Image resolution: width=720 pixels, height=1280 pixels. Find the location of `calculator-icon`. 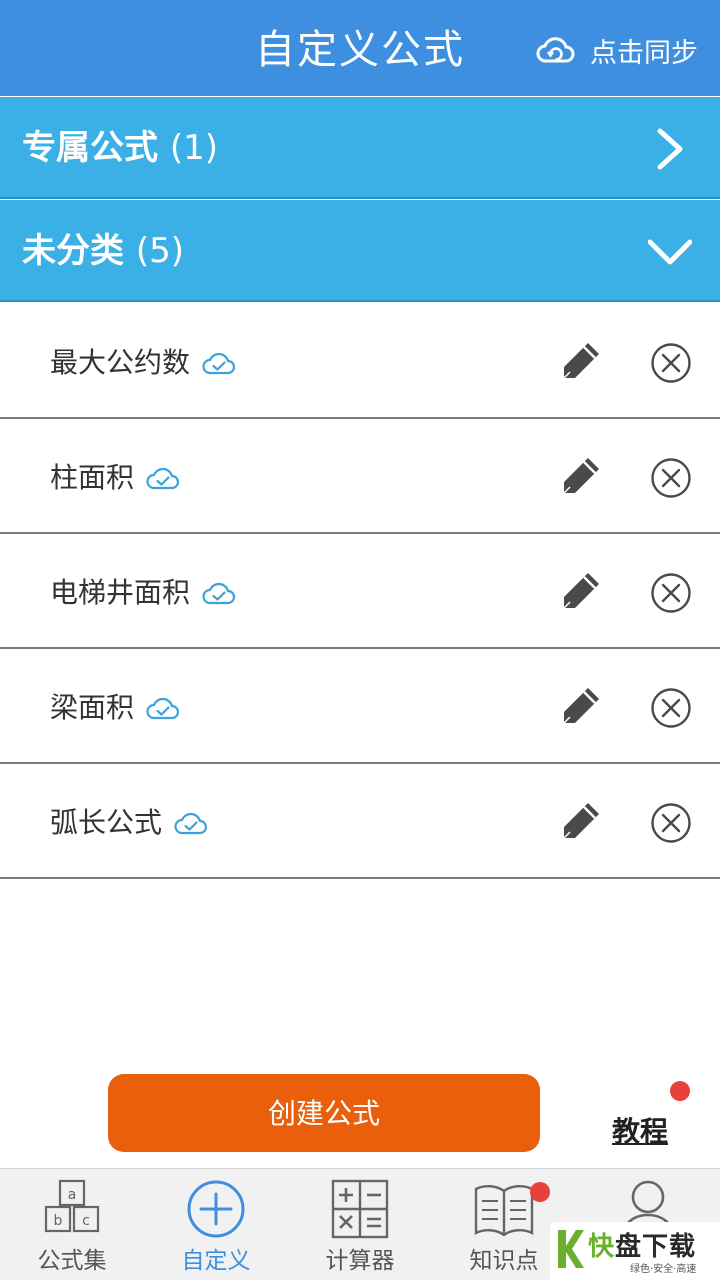

calculator-icon is located at coordinates (360, 1209).